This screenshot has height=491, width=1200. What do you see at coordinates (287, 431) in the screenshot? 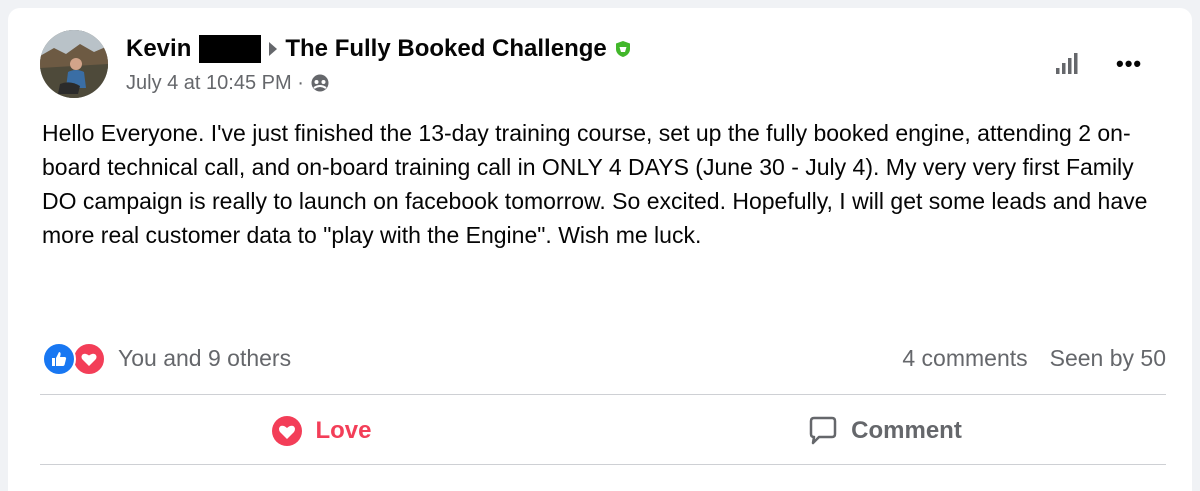
I see `heart-icon` at bounding box center [287, 431].